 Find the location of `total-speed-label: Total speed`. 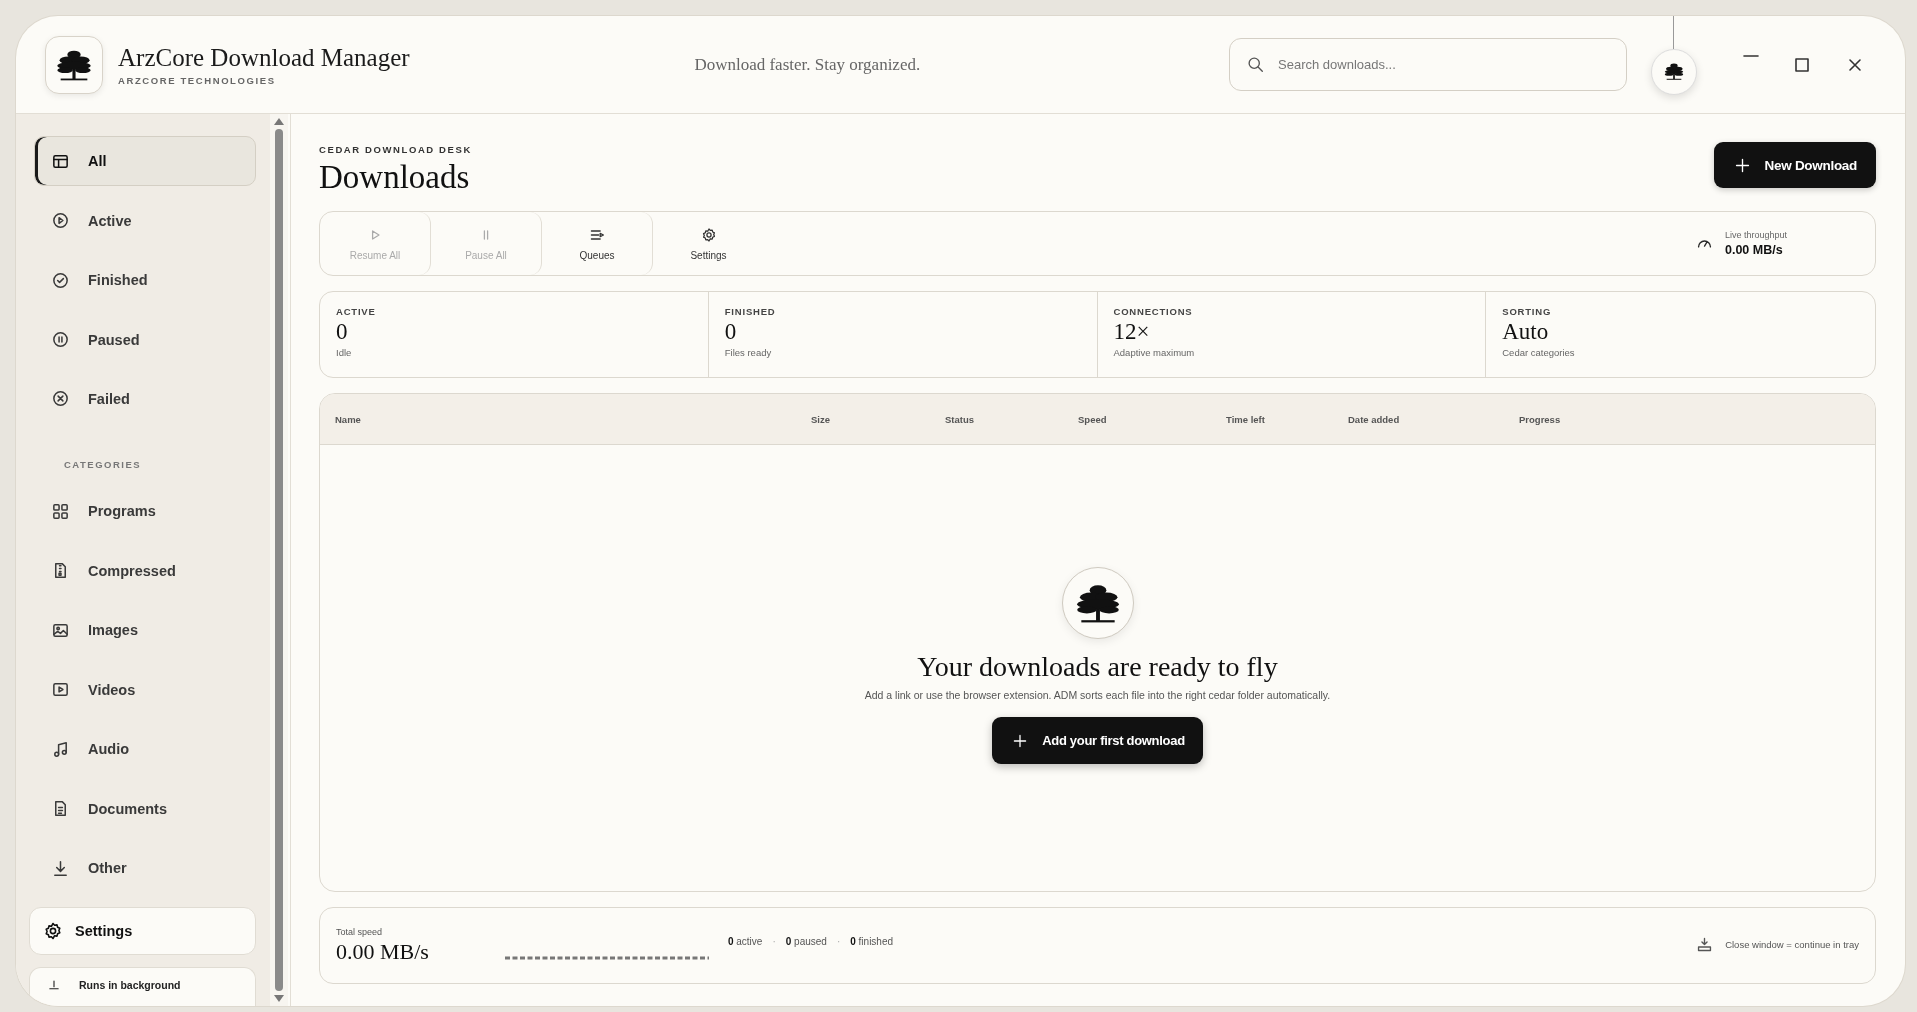

total-speed-label: Total speed is located at coordinates (360, 931).